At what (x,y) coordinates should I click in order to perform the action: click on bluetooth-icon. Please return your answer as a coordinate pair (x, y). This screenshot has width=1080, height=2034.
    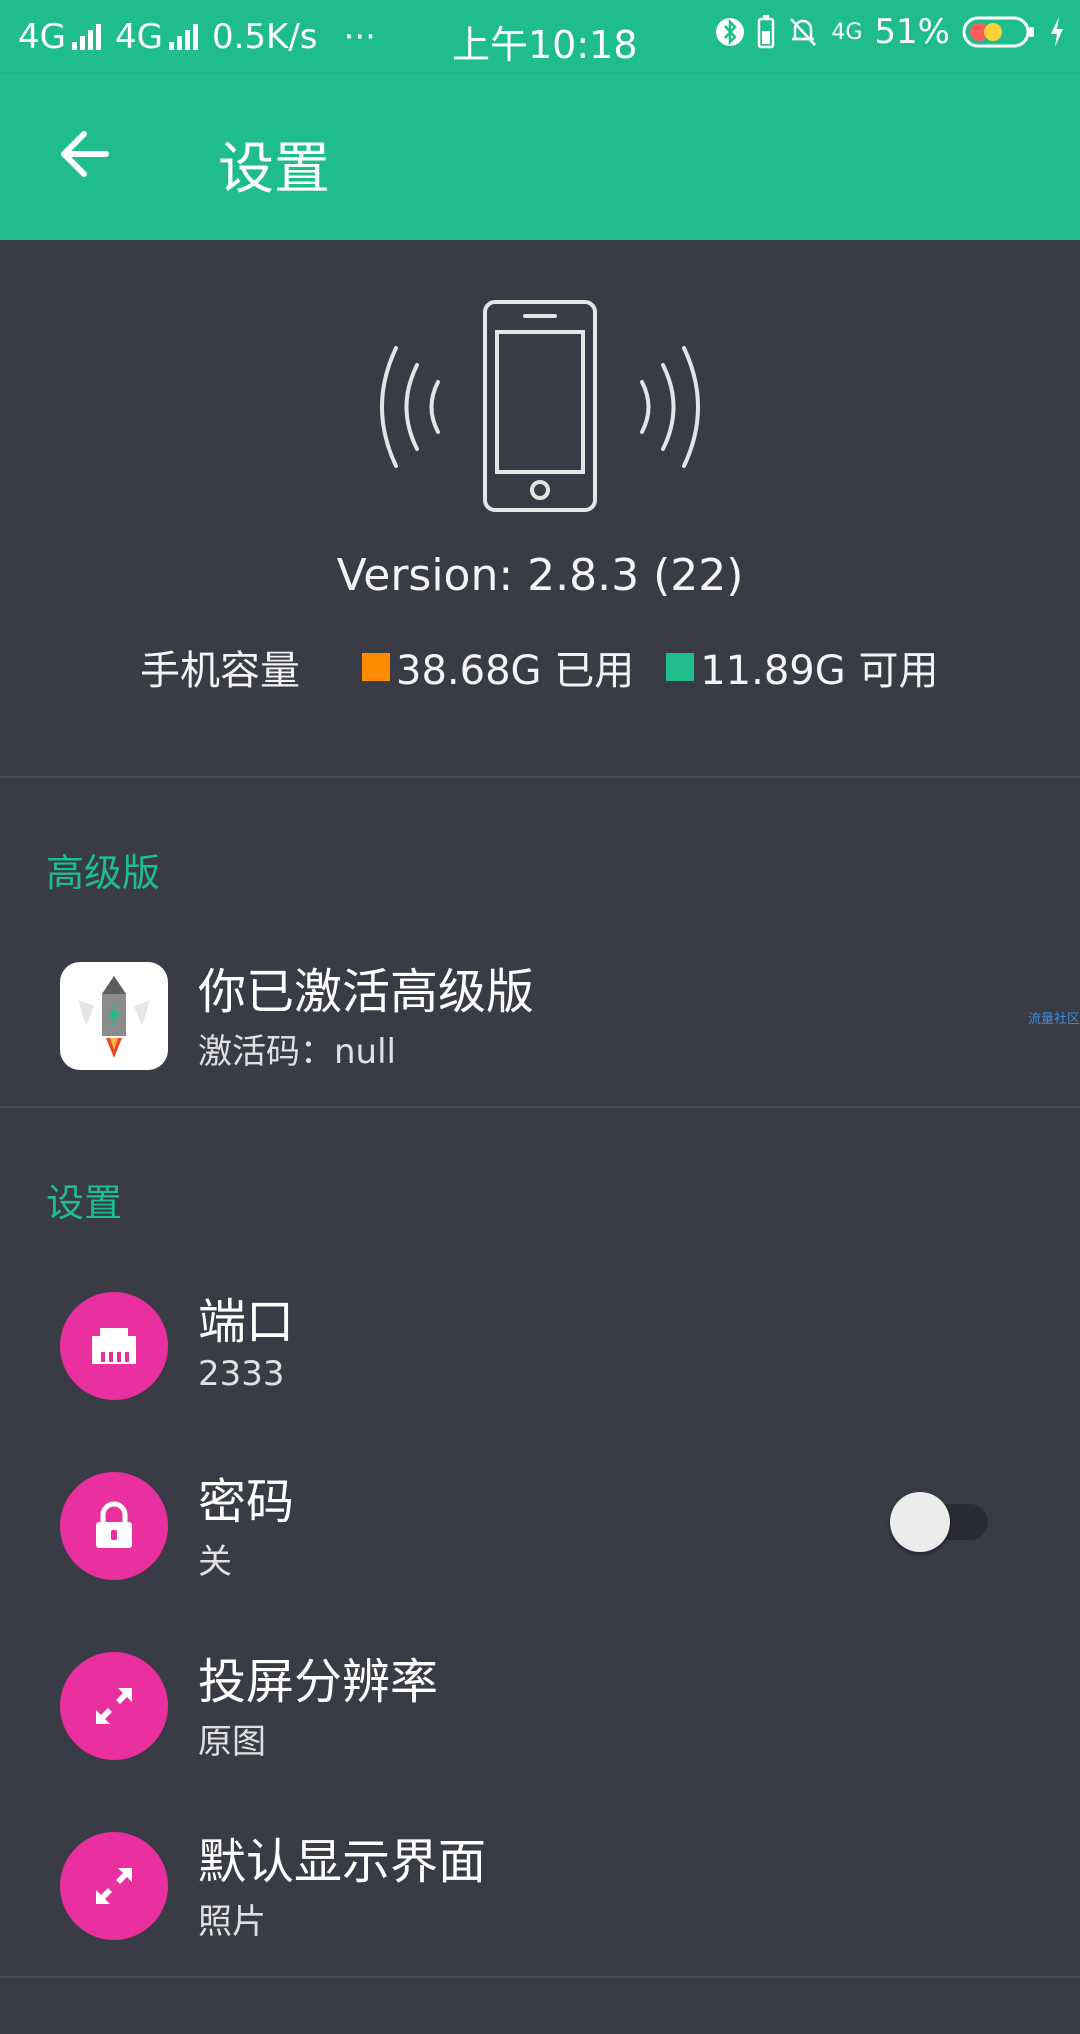
    Looking at the image, I should click on (730, 32).